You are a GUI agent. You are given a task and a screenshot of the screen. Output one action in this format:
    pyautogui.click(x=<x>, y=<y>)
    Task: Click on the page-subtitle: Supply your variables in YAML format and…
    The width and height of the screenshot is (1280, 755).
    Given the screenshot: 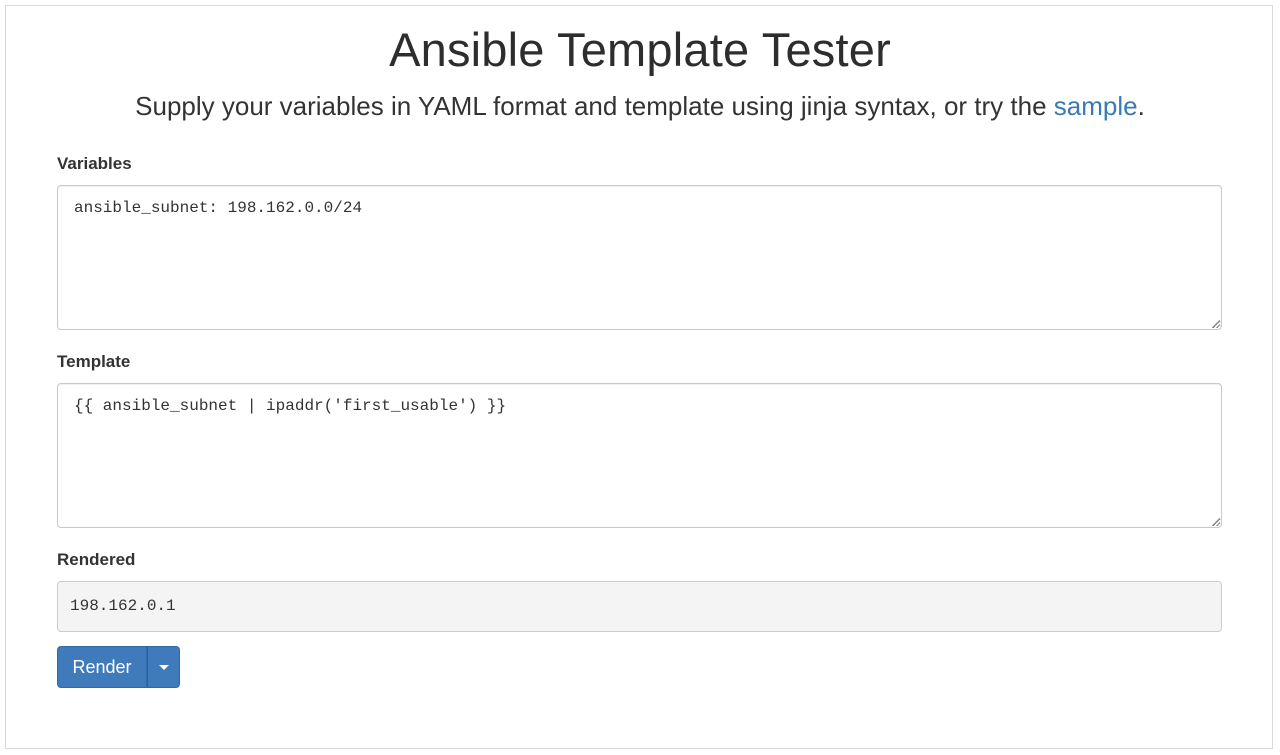 What is the action you would take?
    pyautogui.click(x=640, y=106)
    